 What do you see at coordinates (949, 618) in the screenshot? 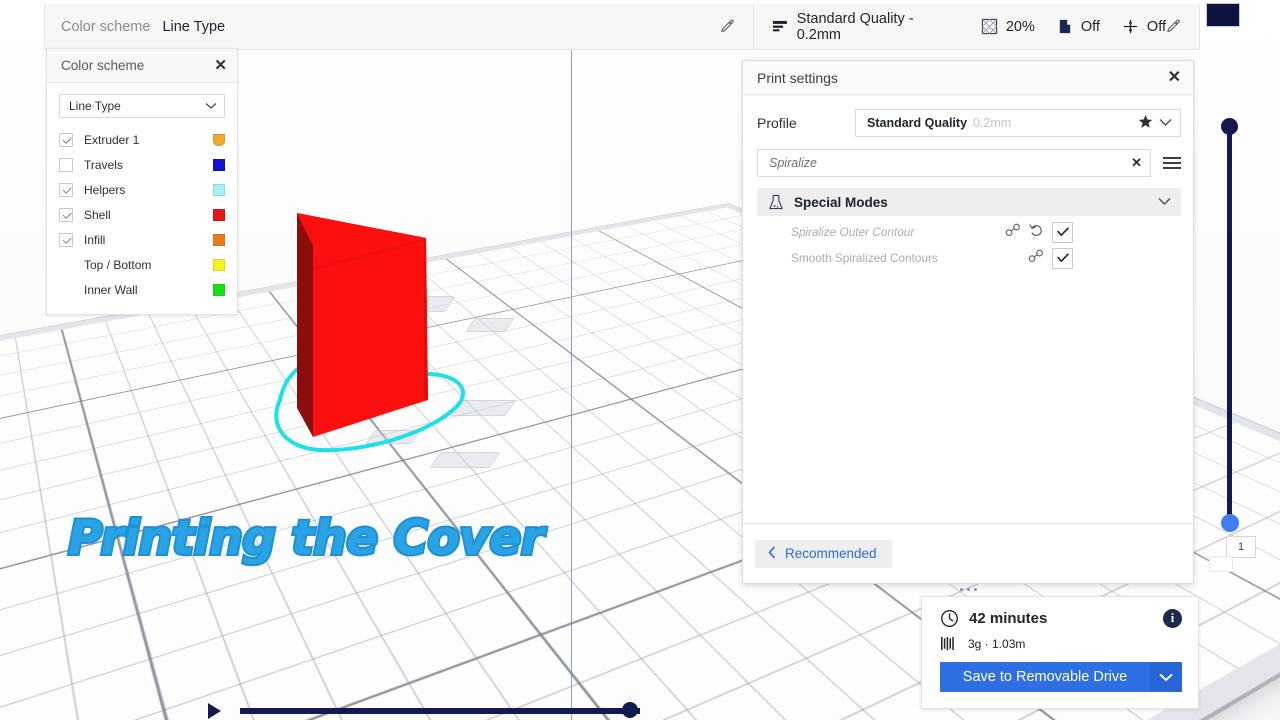
I see `clock-icon` at bounding box center [949, 618].